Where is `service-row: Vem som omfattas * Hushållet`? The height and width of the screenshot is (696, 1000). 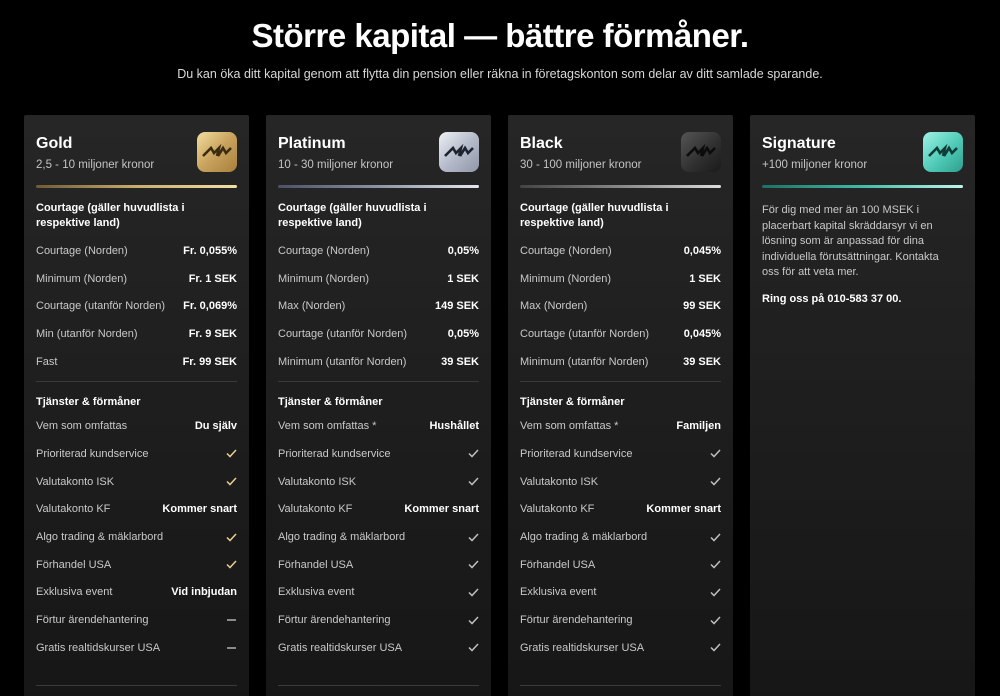
service-row: Vem som omfattas * Hushållet is located at coordinates (378, 426).